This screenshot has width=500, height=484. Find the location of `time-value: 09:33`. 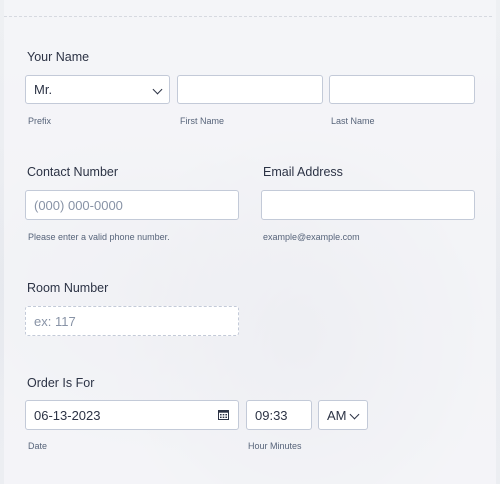

time-value: 09:33 is located at coordinates (271, 415).